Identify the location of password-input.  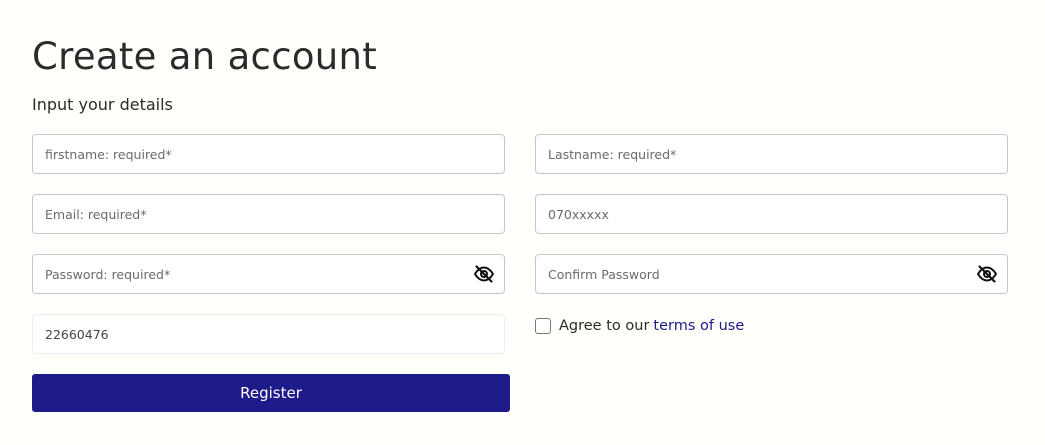
(268, 274).